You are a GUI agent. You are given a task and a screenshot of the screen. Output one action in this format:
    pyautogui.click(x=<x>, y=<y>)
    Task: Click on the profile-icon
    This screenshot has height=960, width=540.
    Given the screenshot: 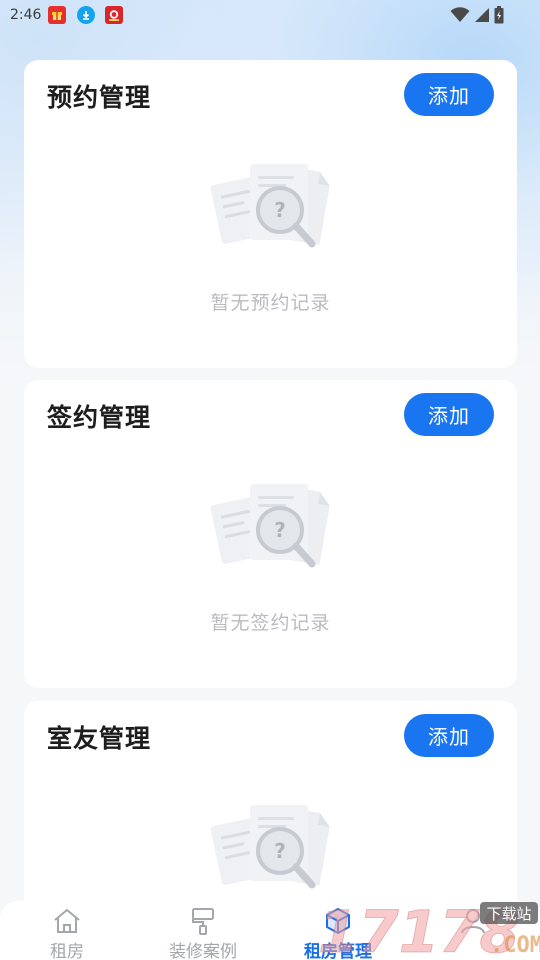 What is the action you would take?
    pyautogui.click(x=473, y=921)
    